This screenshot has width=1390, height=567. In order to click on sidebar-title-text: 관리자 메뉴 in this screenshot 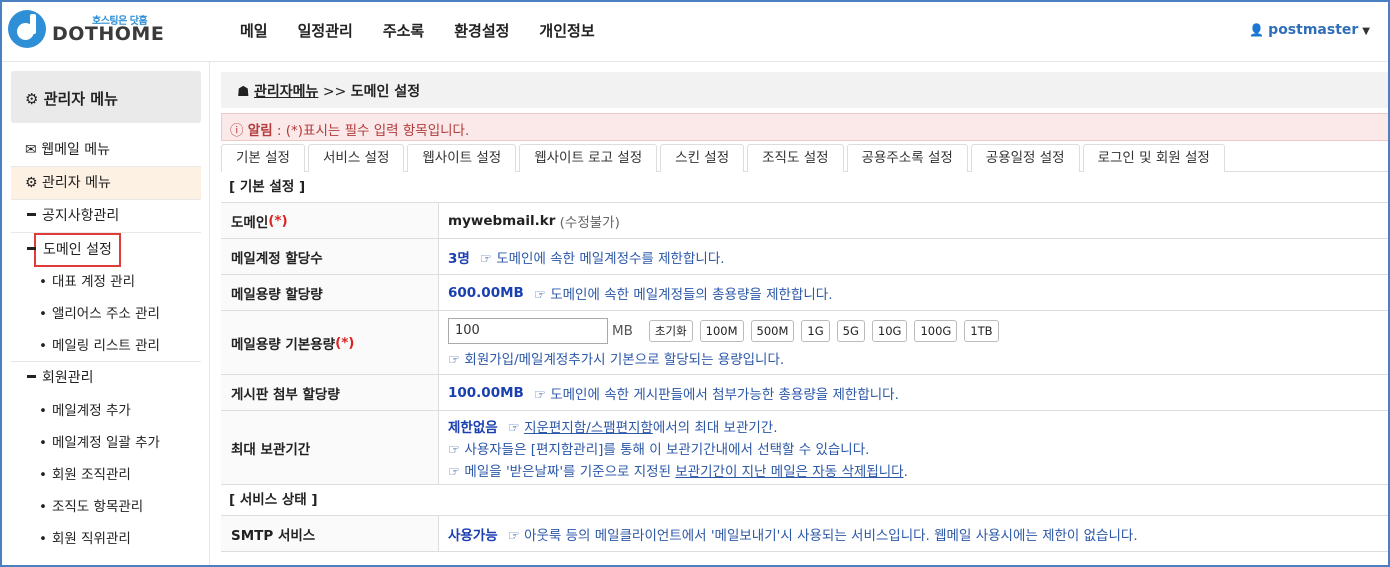, I will do `click(80, 99)`.